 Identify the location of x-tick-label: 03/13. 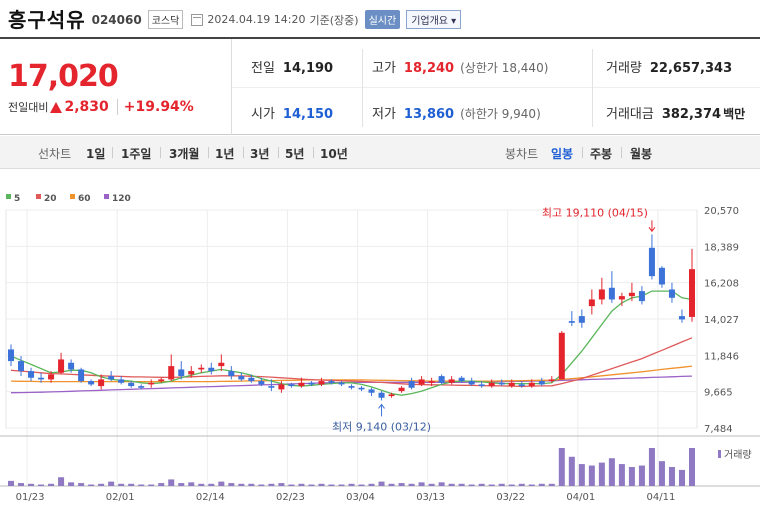
(430, 497).